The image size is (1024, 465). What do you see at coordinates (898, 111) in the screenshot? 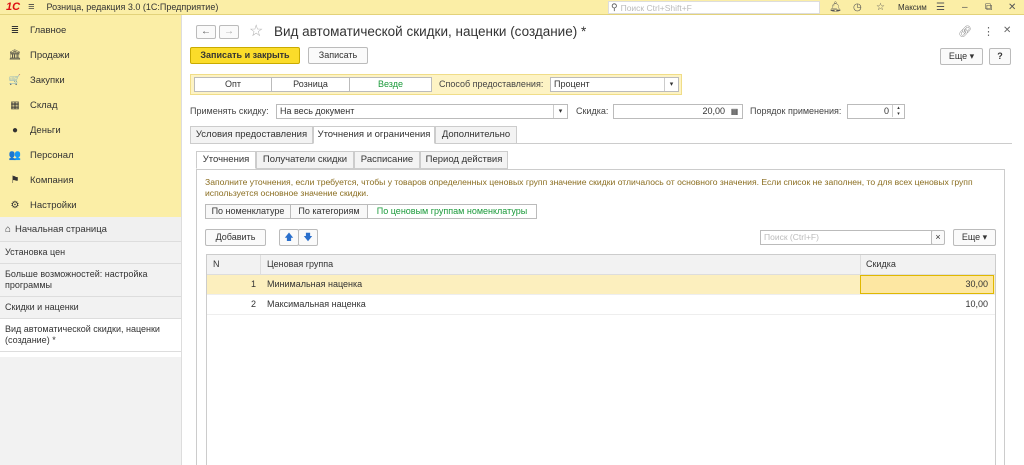
I see `stepper-icon: ▴ ▾` at bounding box center [898, 111].